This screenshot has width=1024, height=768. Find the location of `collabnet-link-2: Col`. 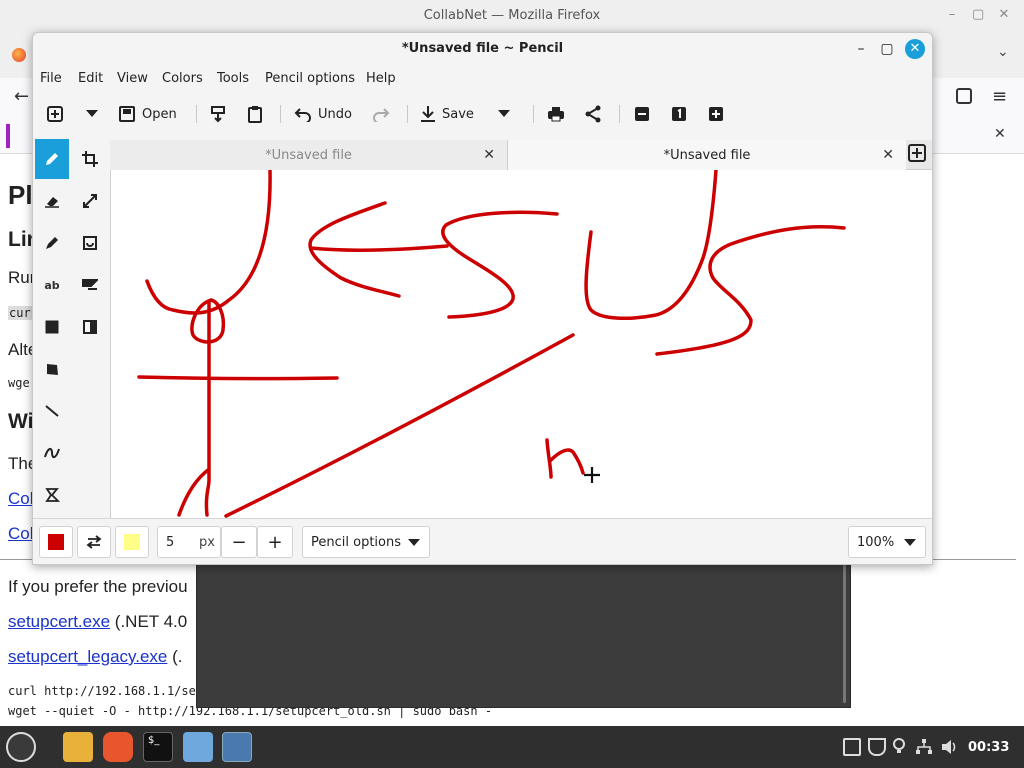

collabnet-link-2: Col is located at coordinates (21, 533).